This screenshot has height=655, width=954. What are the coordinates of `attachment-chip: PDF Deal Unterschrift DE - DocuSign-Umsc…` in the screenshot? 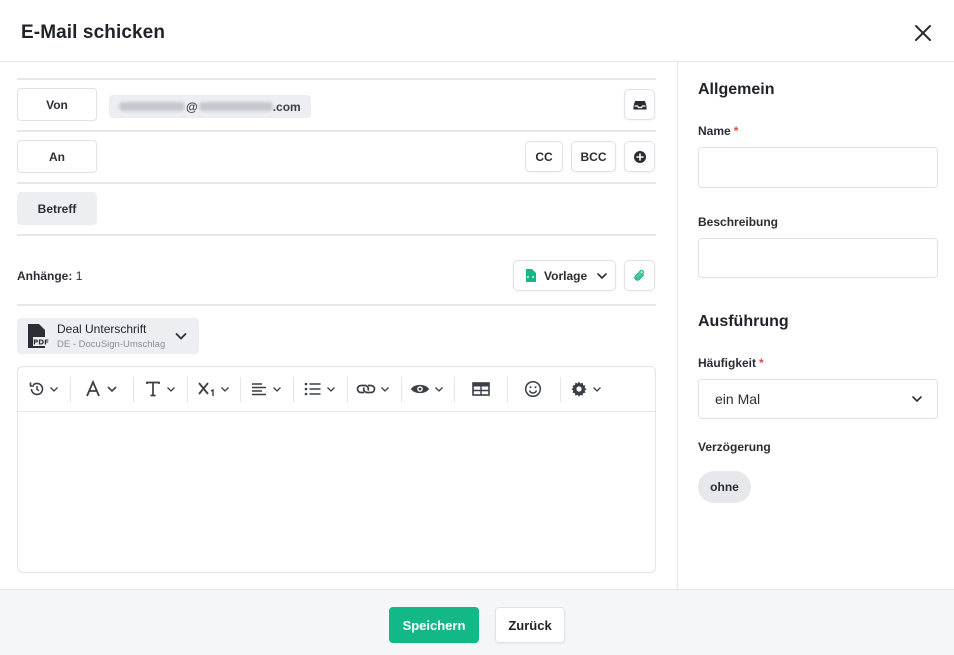 It's located at (108, 336).